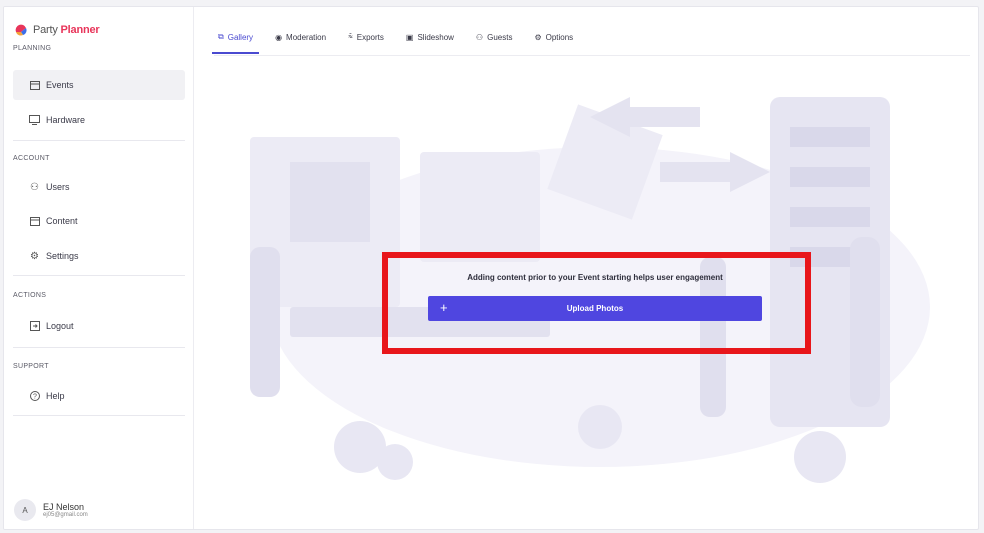 This screenshot has height=533, width=984. I want to click on section-label-account: ACCOUNT, so click(31, 158).